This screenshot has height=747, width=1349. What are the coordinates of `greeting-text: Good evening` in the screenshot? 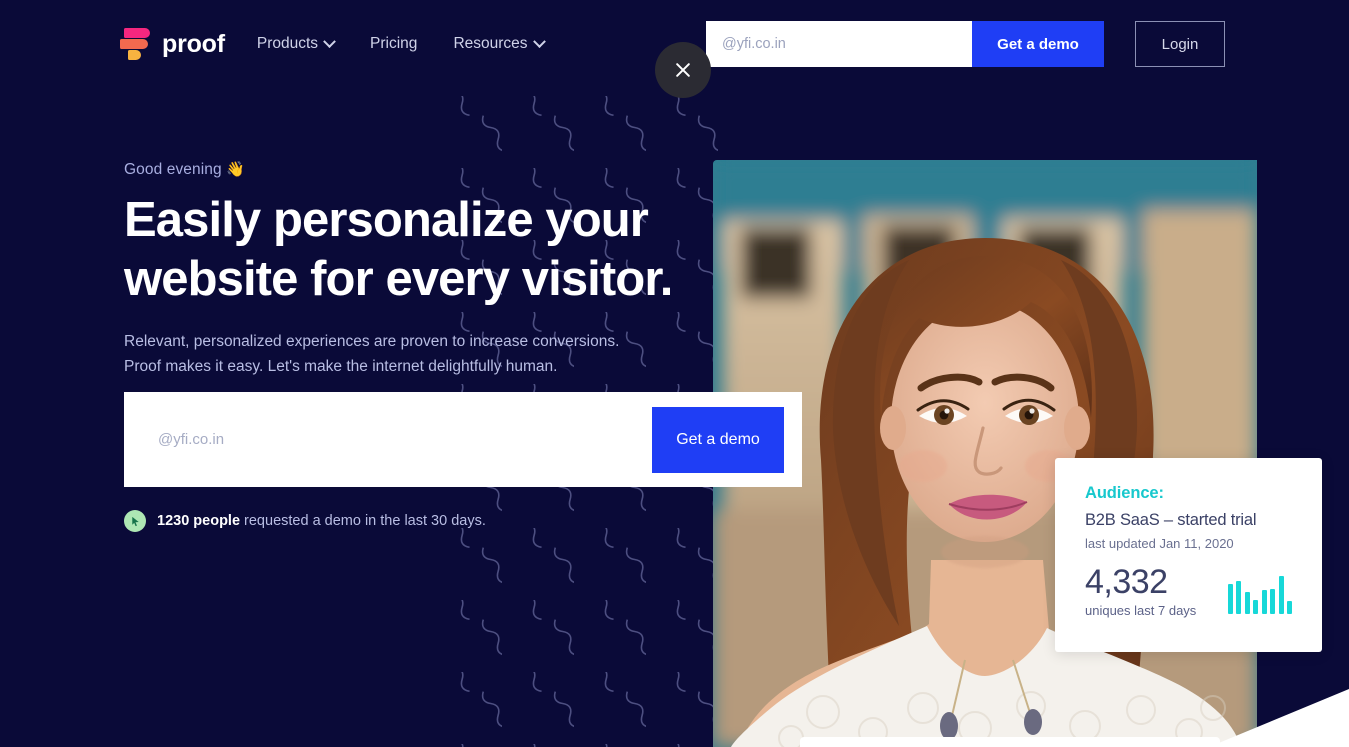 It's located at (173, 169).